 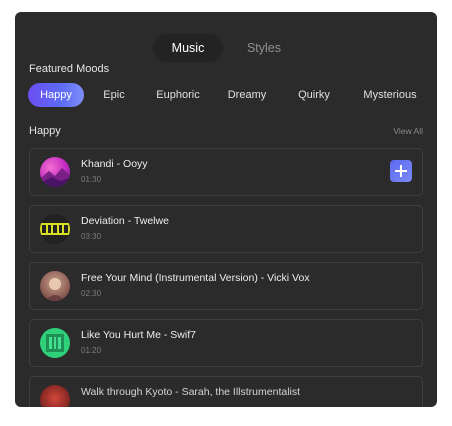 I want to click on add-track-button, so click(x=401, y=171).